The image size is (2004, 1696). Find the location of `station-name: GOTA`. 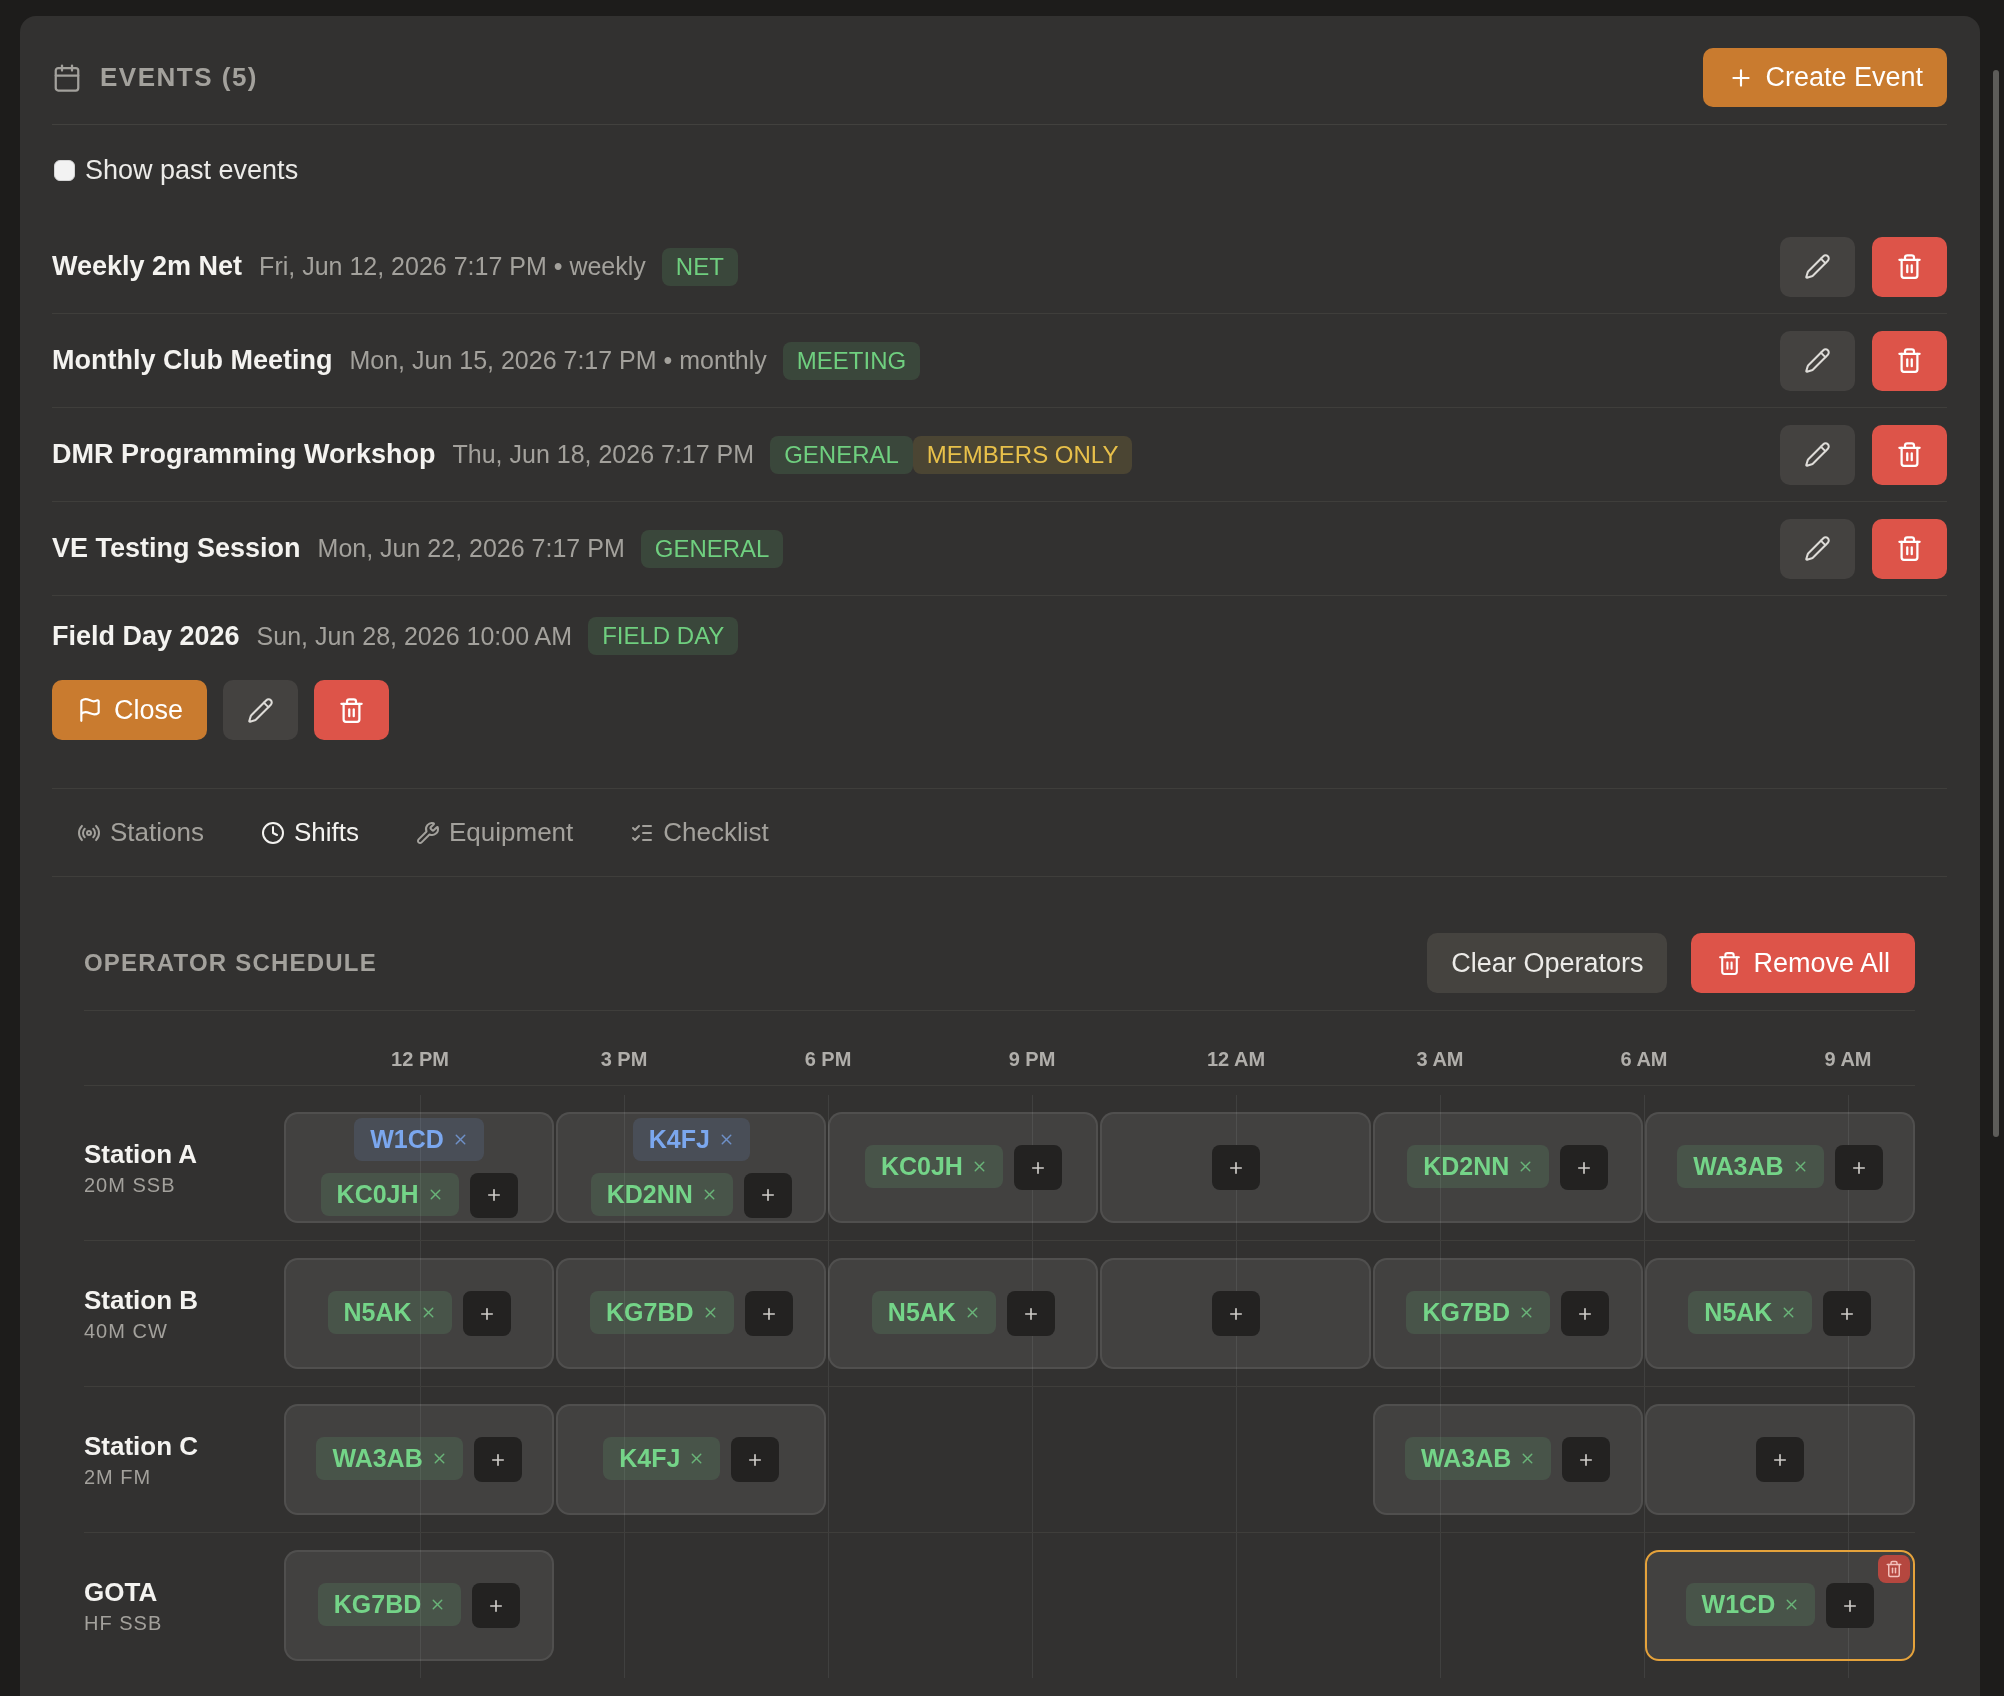

station-name: GOTA is located at coordinates (121, 1591).